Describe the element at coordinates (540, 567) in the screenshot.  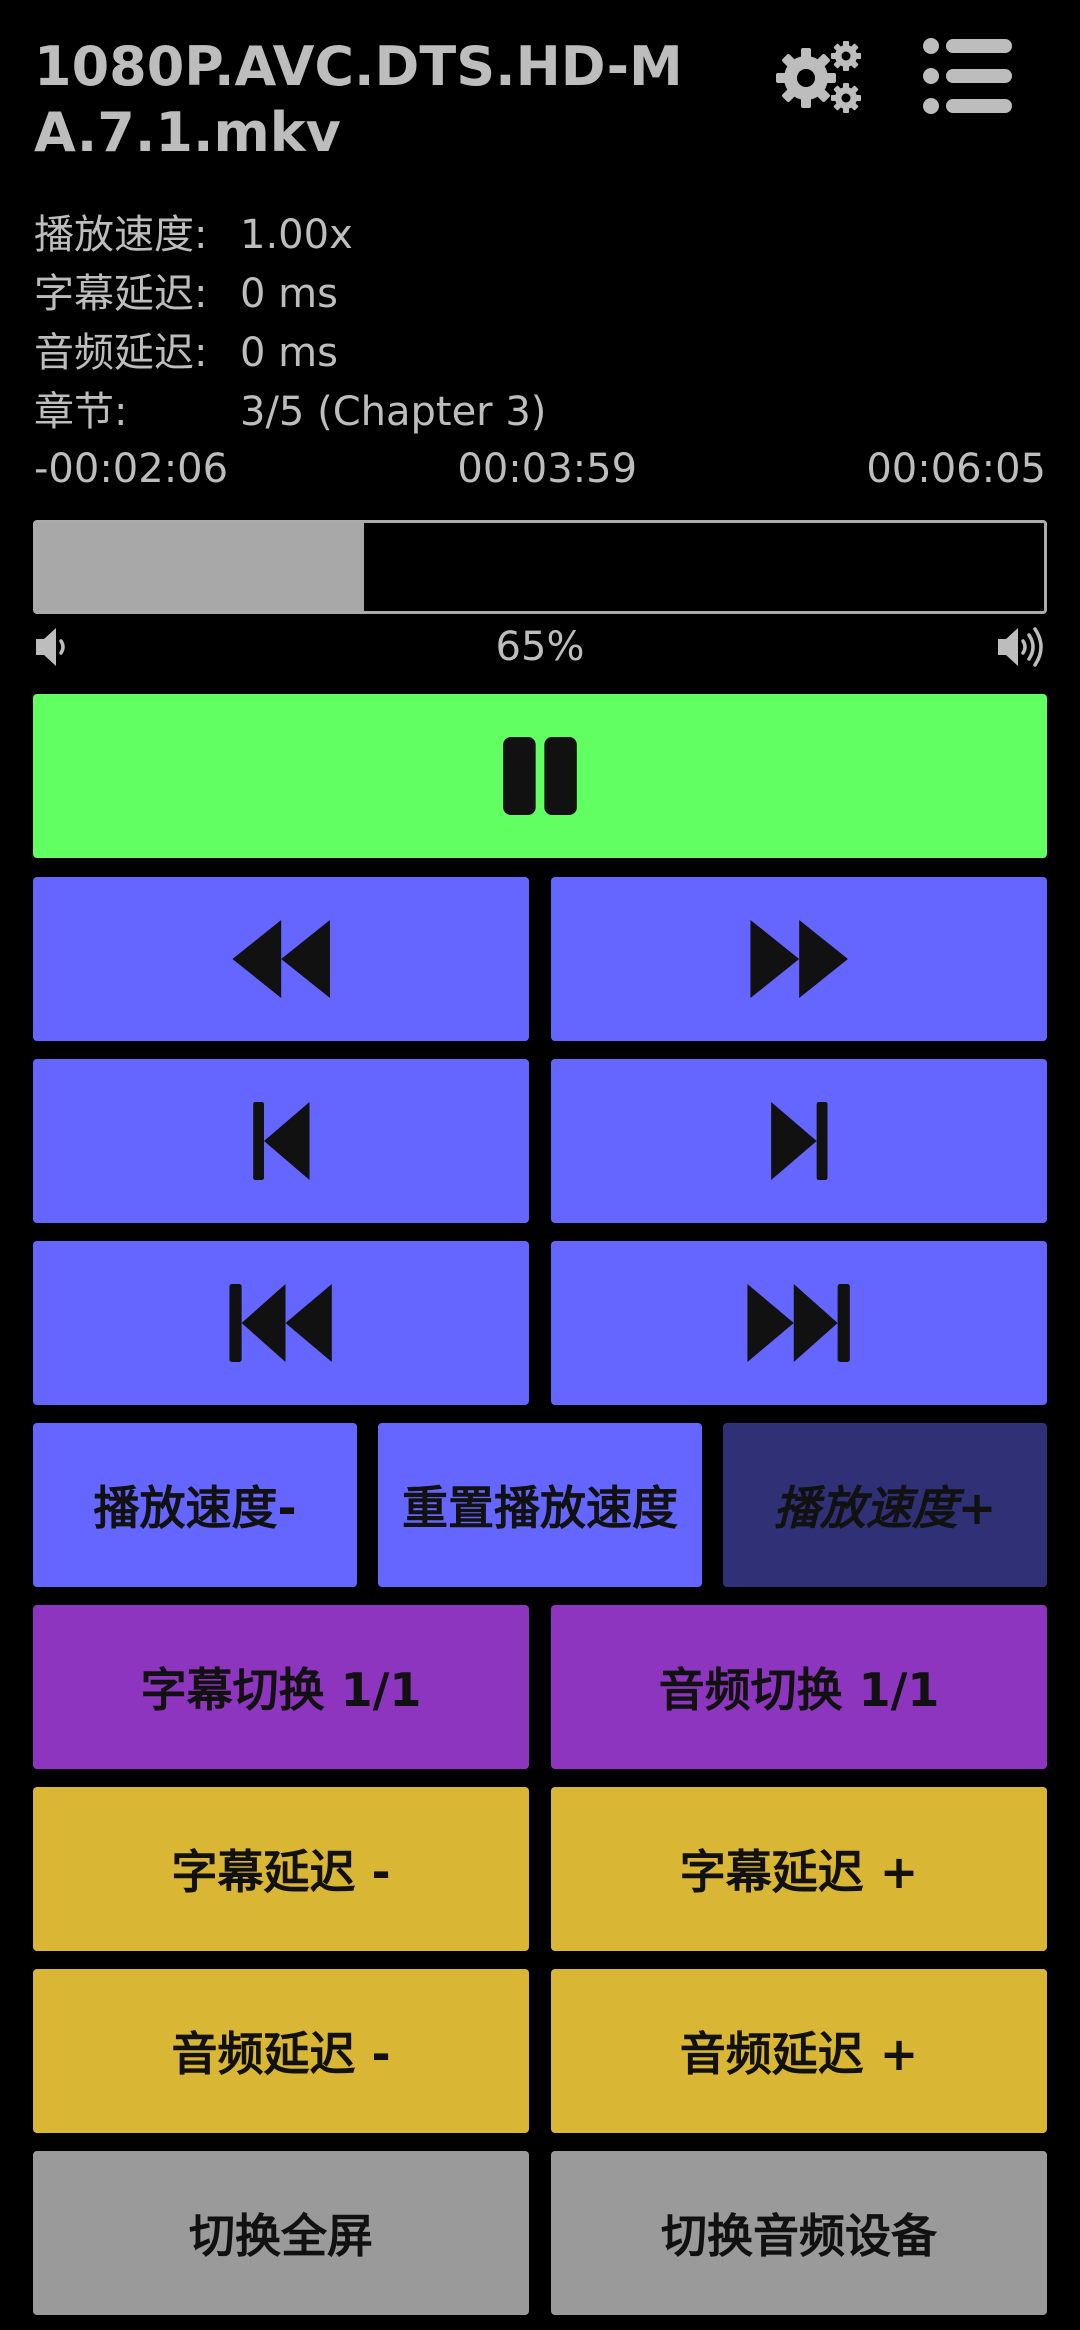
I see `volume-slider` at that location.